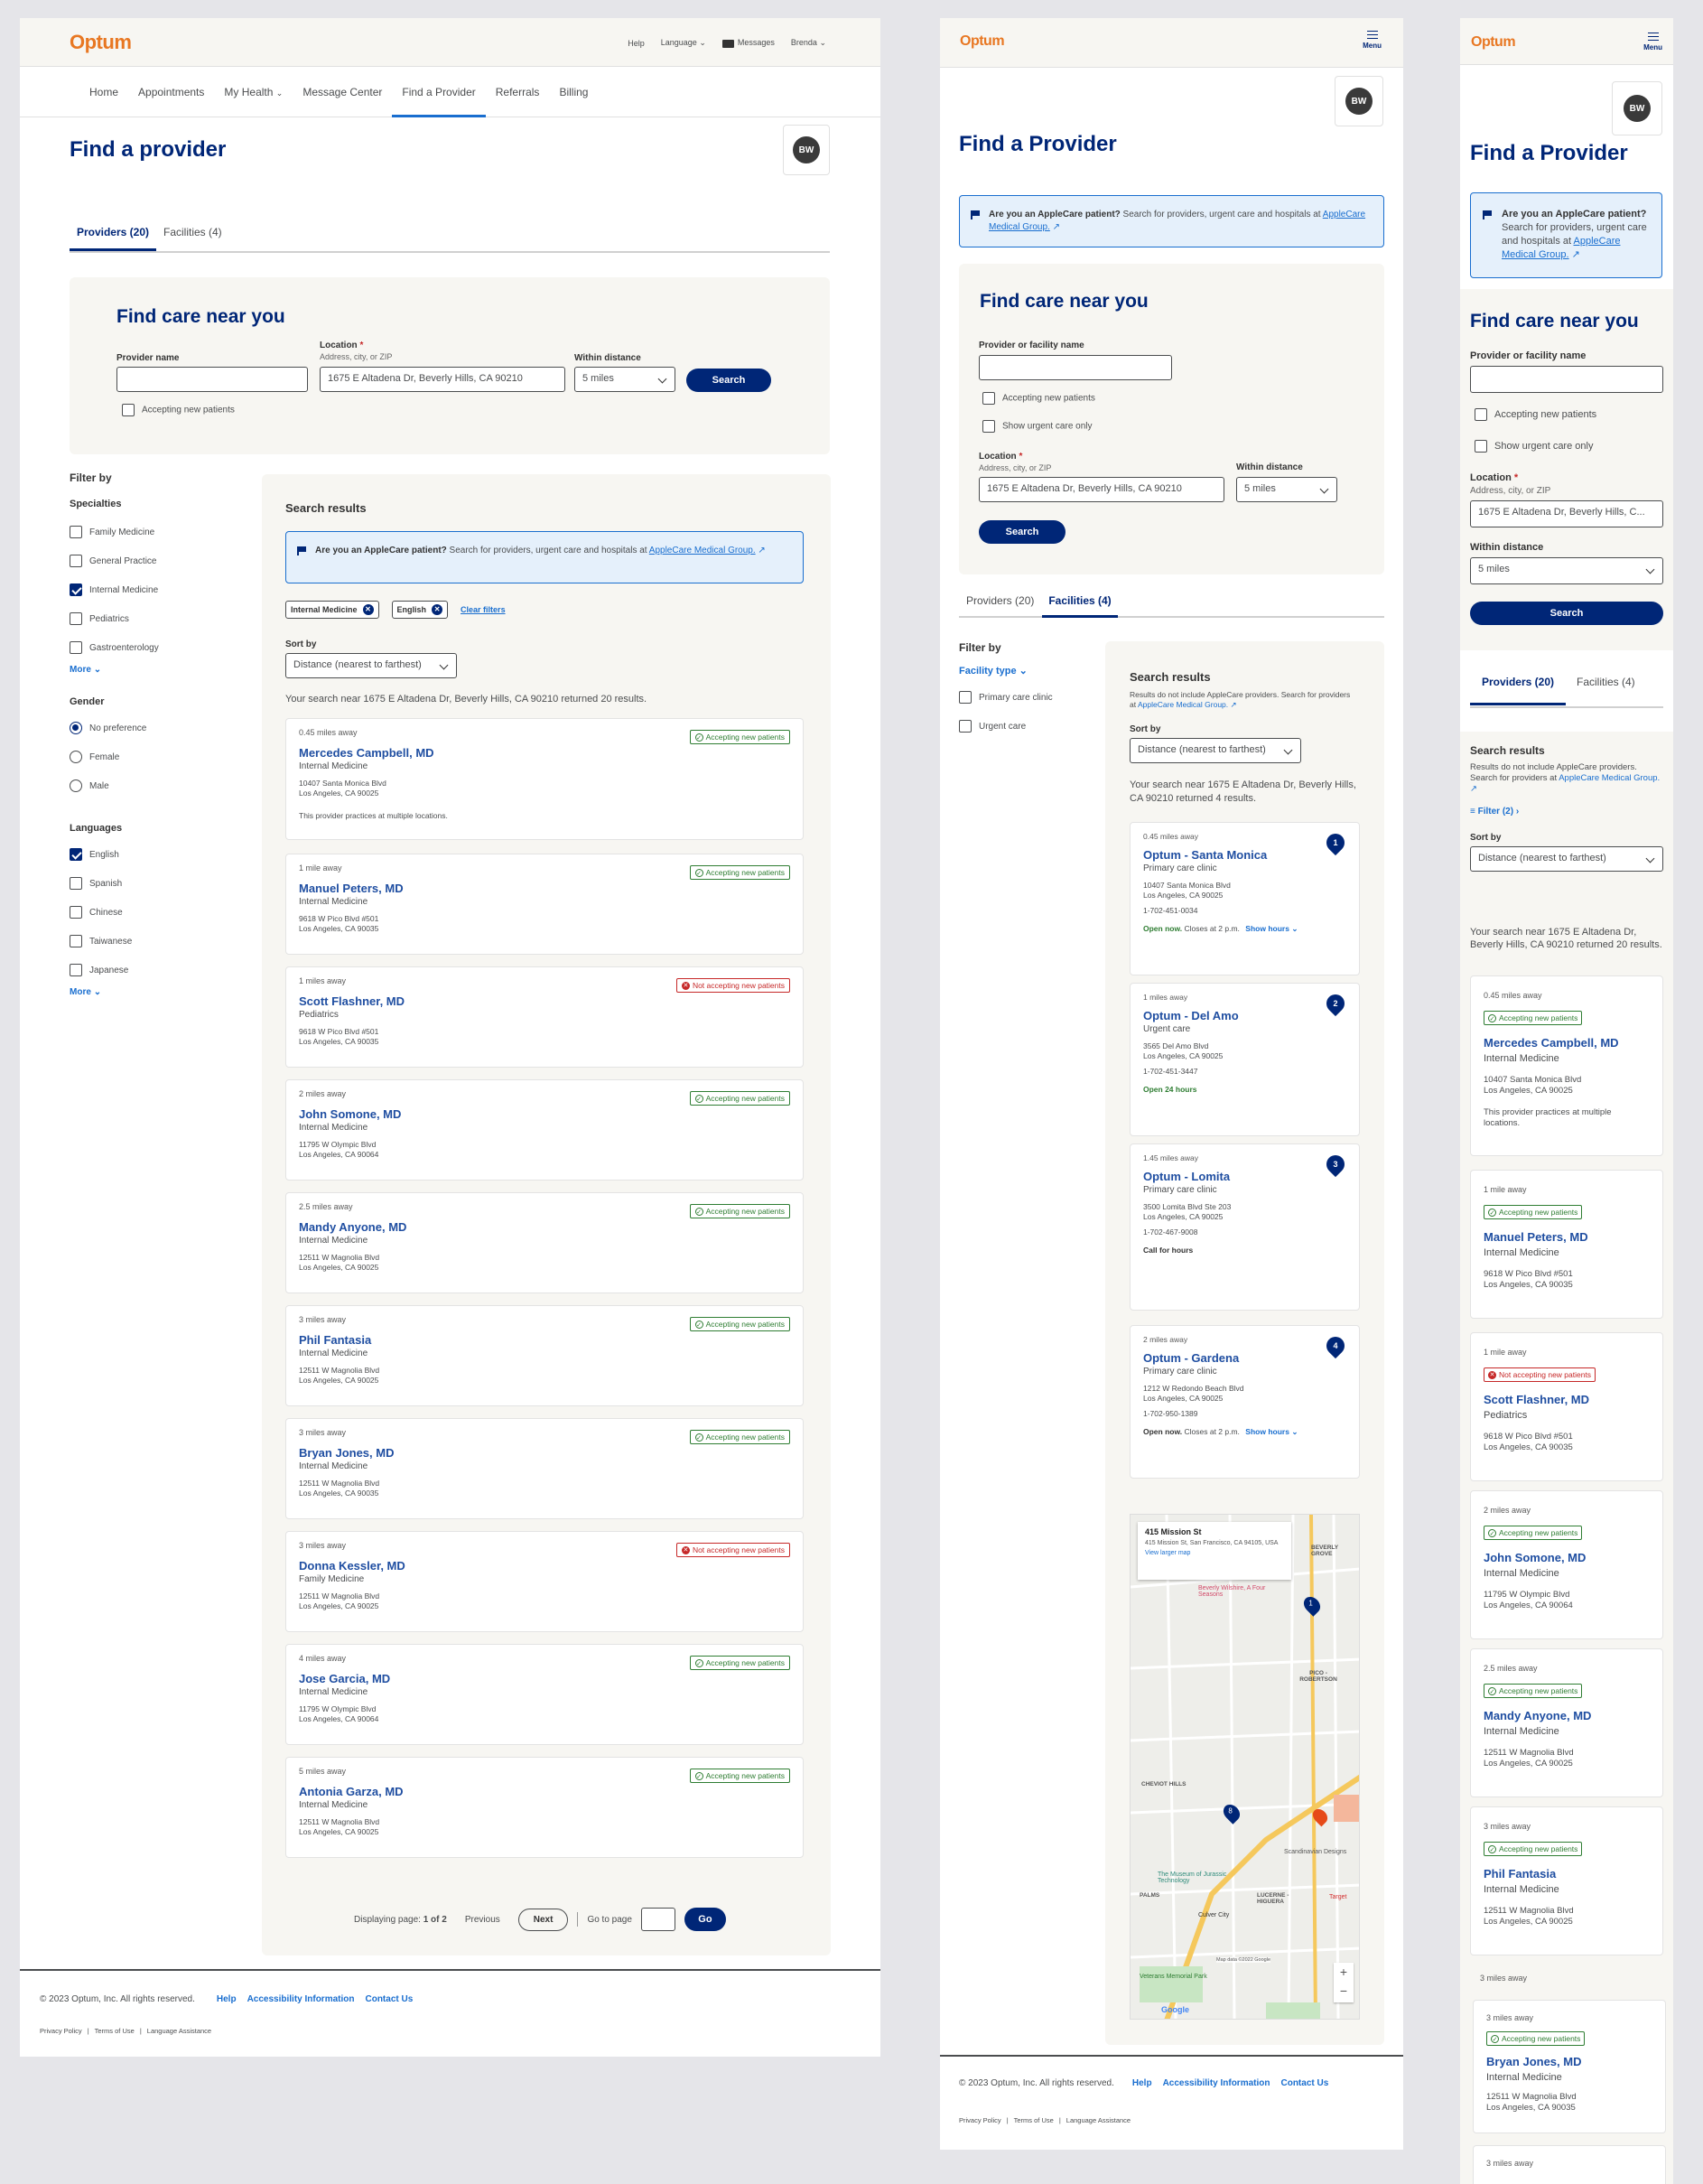 The image size is (1703, 2184). Describe the element at coordinates (1245, 1413) in the screenshot. I see `facility-phone: 1-702-950-1389` at that location.